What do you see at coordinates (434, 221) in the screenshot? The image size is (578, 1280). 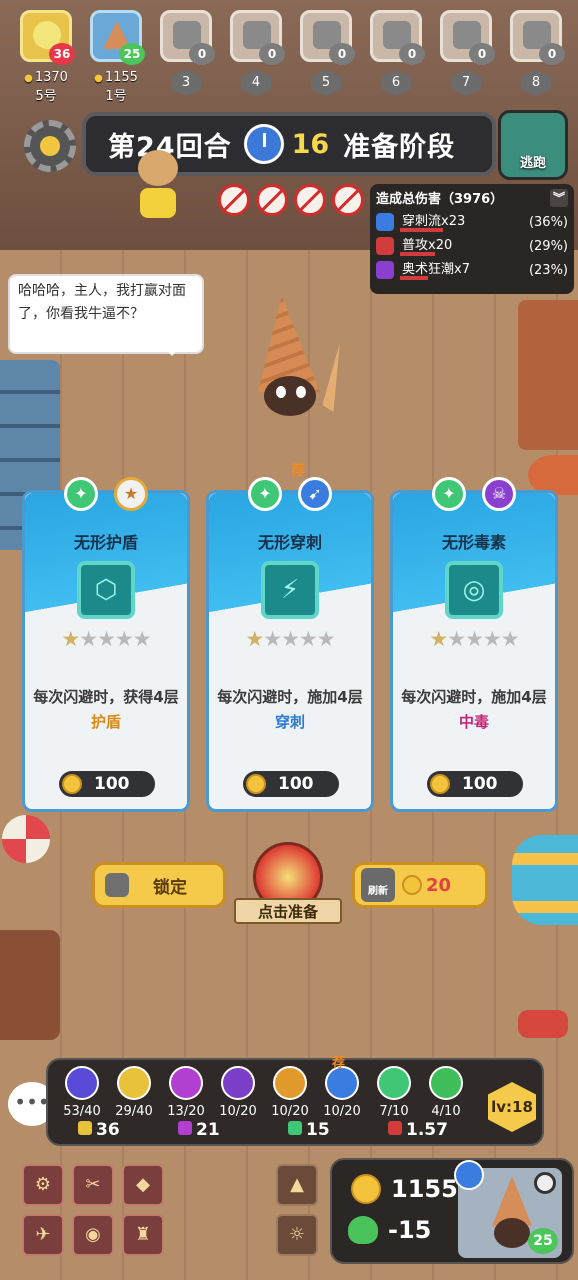 I see `damage-source: 穿刺流x23` at bounding box center [434, 221].